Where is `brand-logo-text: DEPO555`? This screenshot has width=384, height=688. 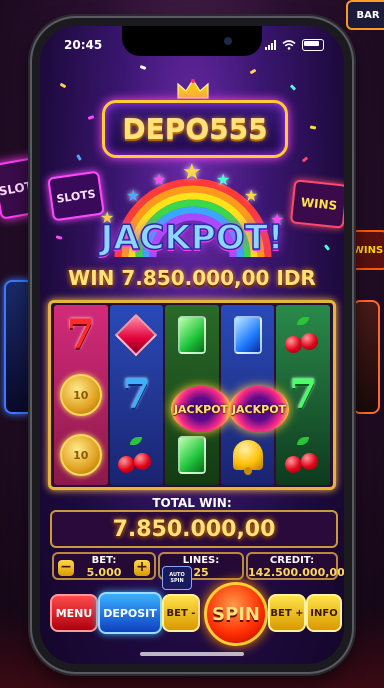 brand-logo-text: DEPO555 is located at coordinates (195, 129).